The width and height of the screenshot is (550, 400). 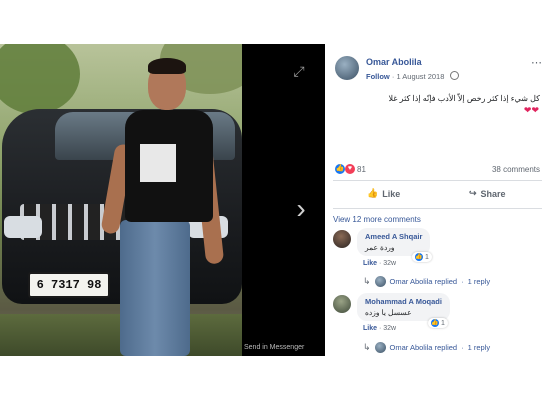 I want to click on love-reaction-icon: ♥, so click(x=350, y=169).